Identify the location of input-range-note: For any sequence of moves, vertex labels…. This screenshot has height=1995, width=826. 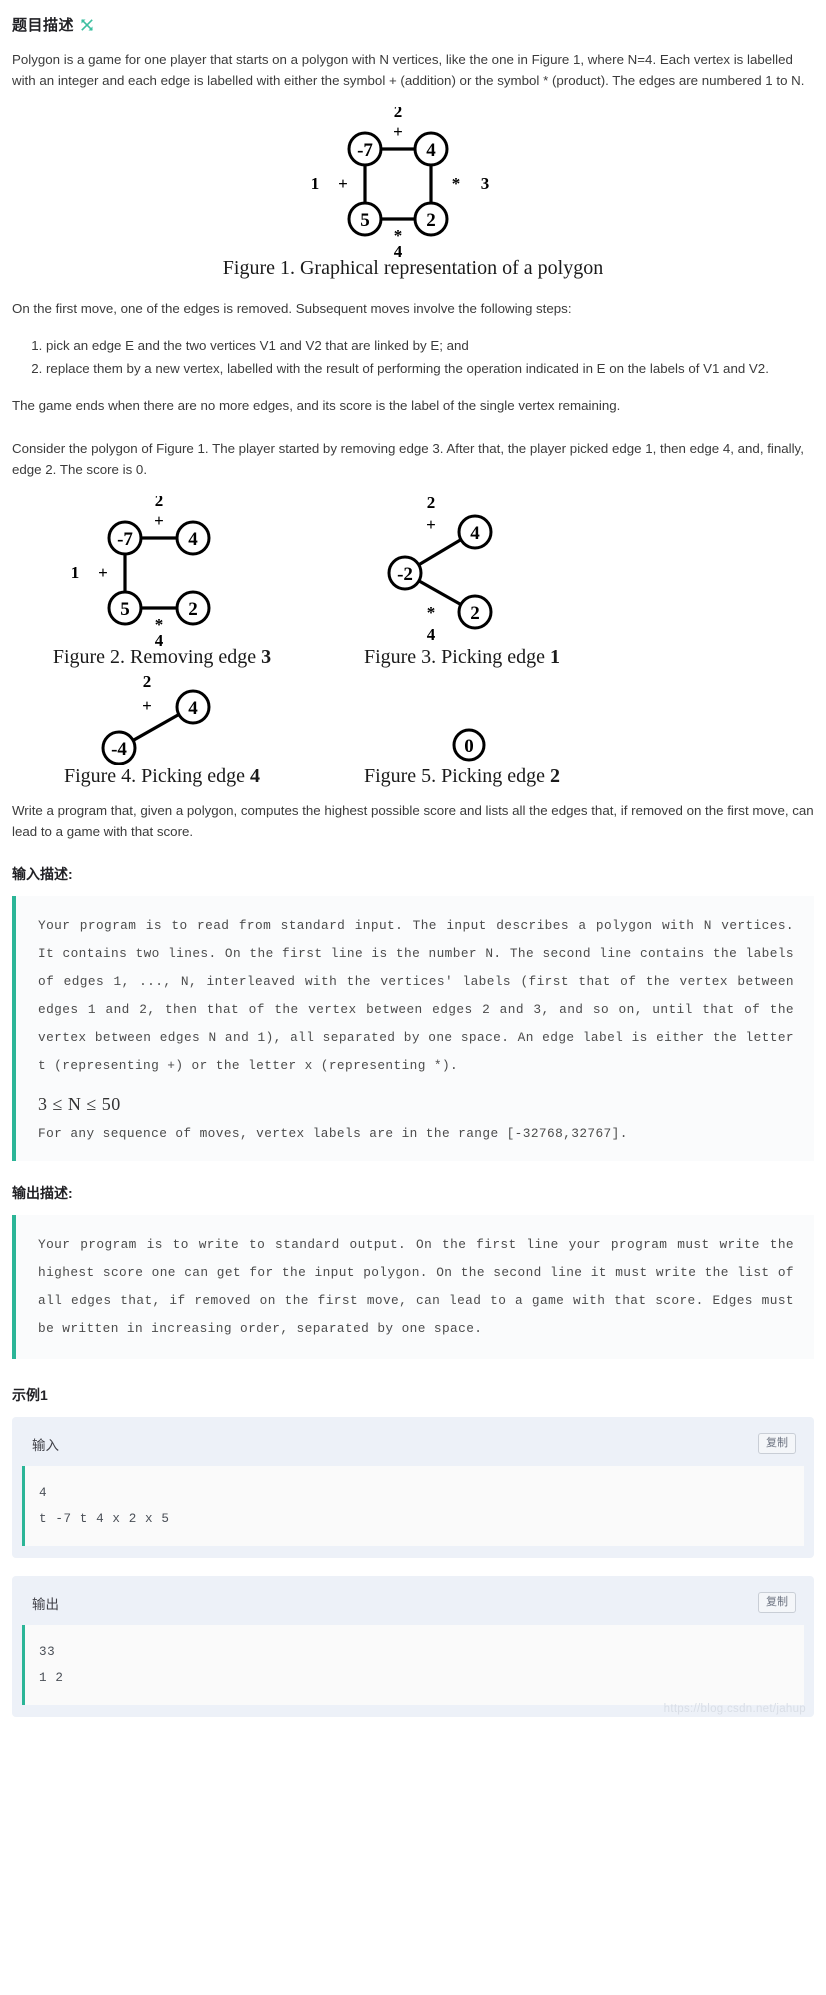
(333, 1133).